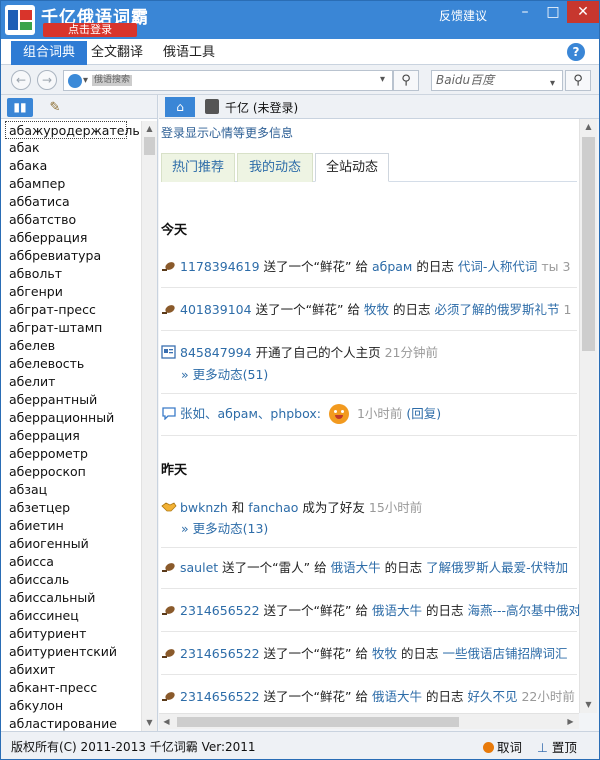 This screenshot has width=600, height=760. Describe the element at coordinates (71, 436) in the screenshot. I see `word-list-item: аберрация` at that location.